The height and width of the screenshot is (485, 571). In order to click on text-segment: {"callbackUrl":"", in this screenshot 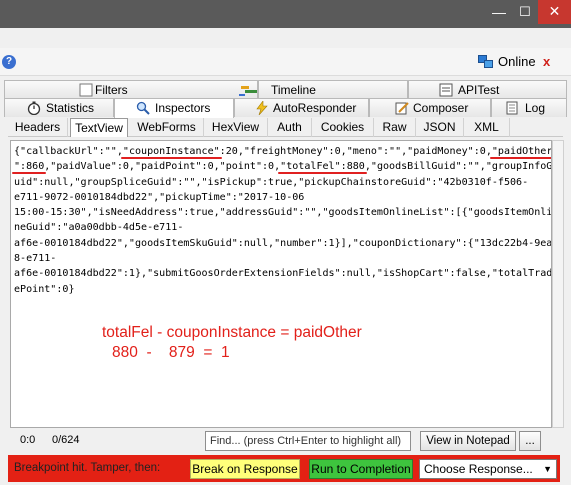, I will do `click(68, 151)`.